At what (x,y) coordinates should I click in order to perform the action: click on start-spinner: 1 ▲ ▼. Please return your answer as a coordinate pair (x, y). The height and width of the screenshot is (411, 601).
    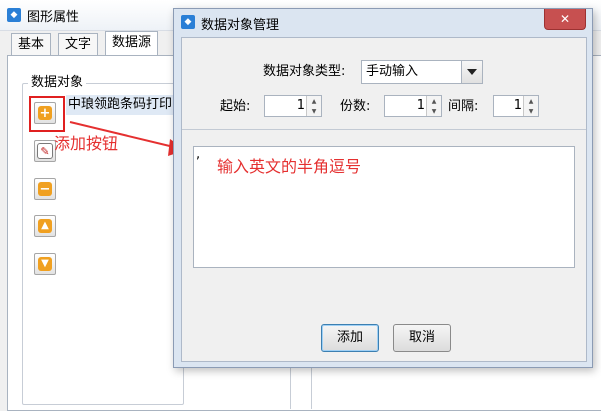
    Looking at the image, I should click on (293, 106).